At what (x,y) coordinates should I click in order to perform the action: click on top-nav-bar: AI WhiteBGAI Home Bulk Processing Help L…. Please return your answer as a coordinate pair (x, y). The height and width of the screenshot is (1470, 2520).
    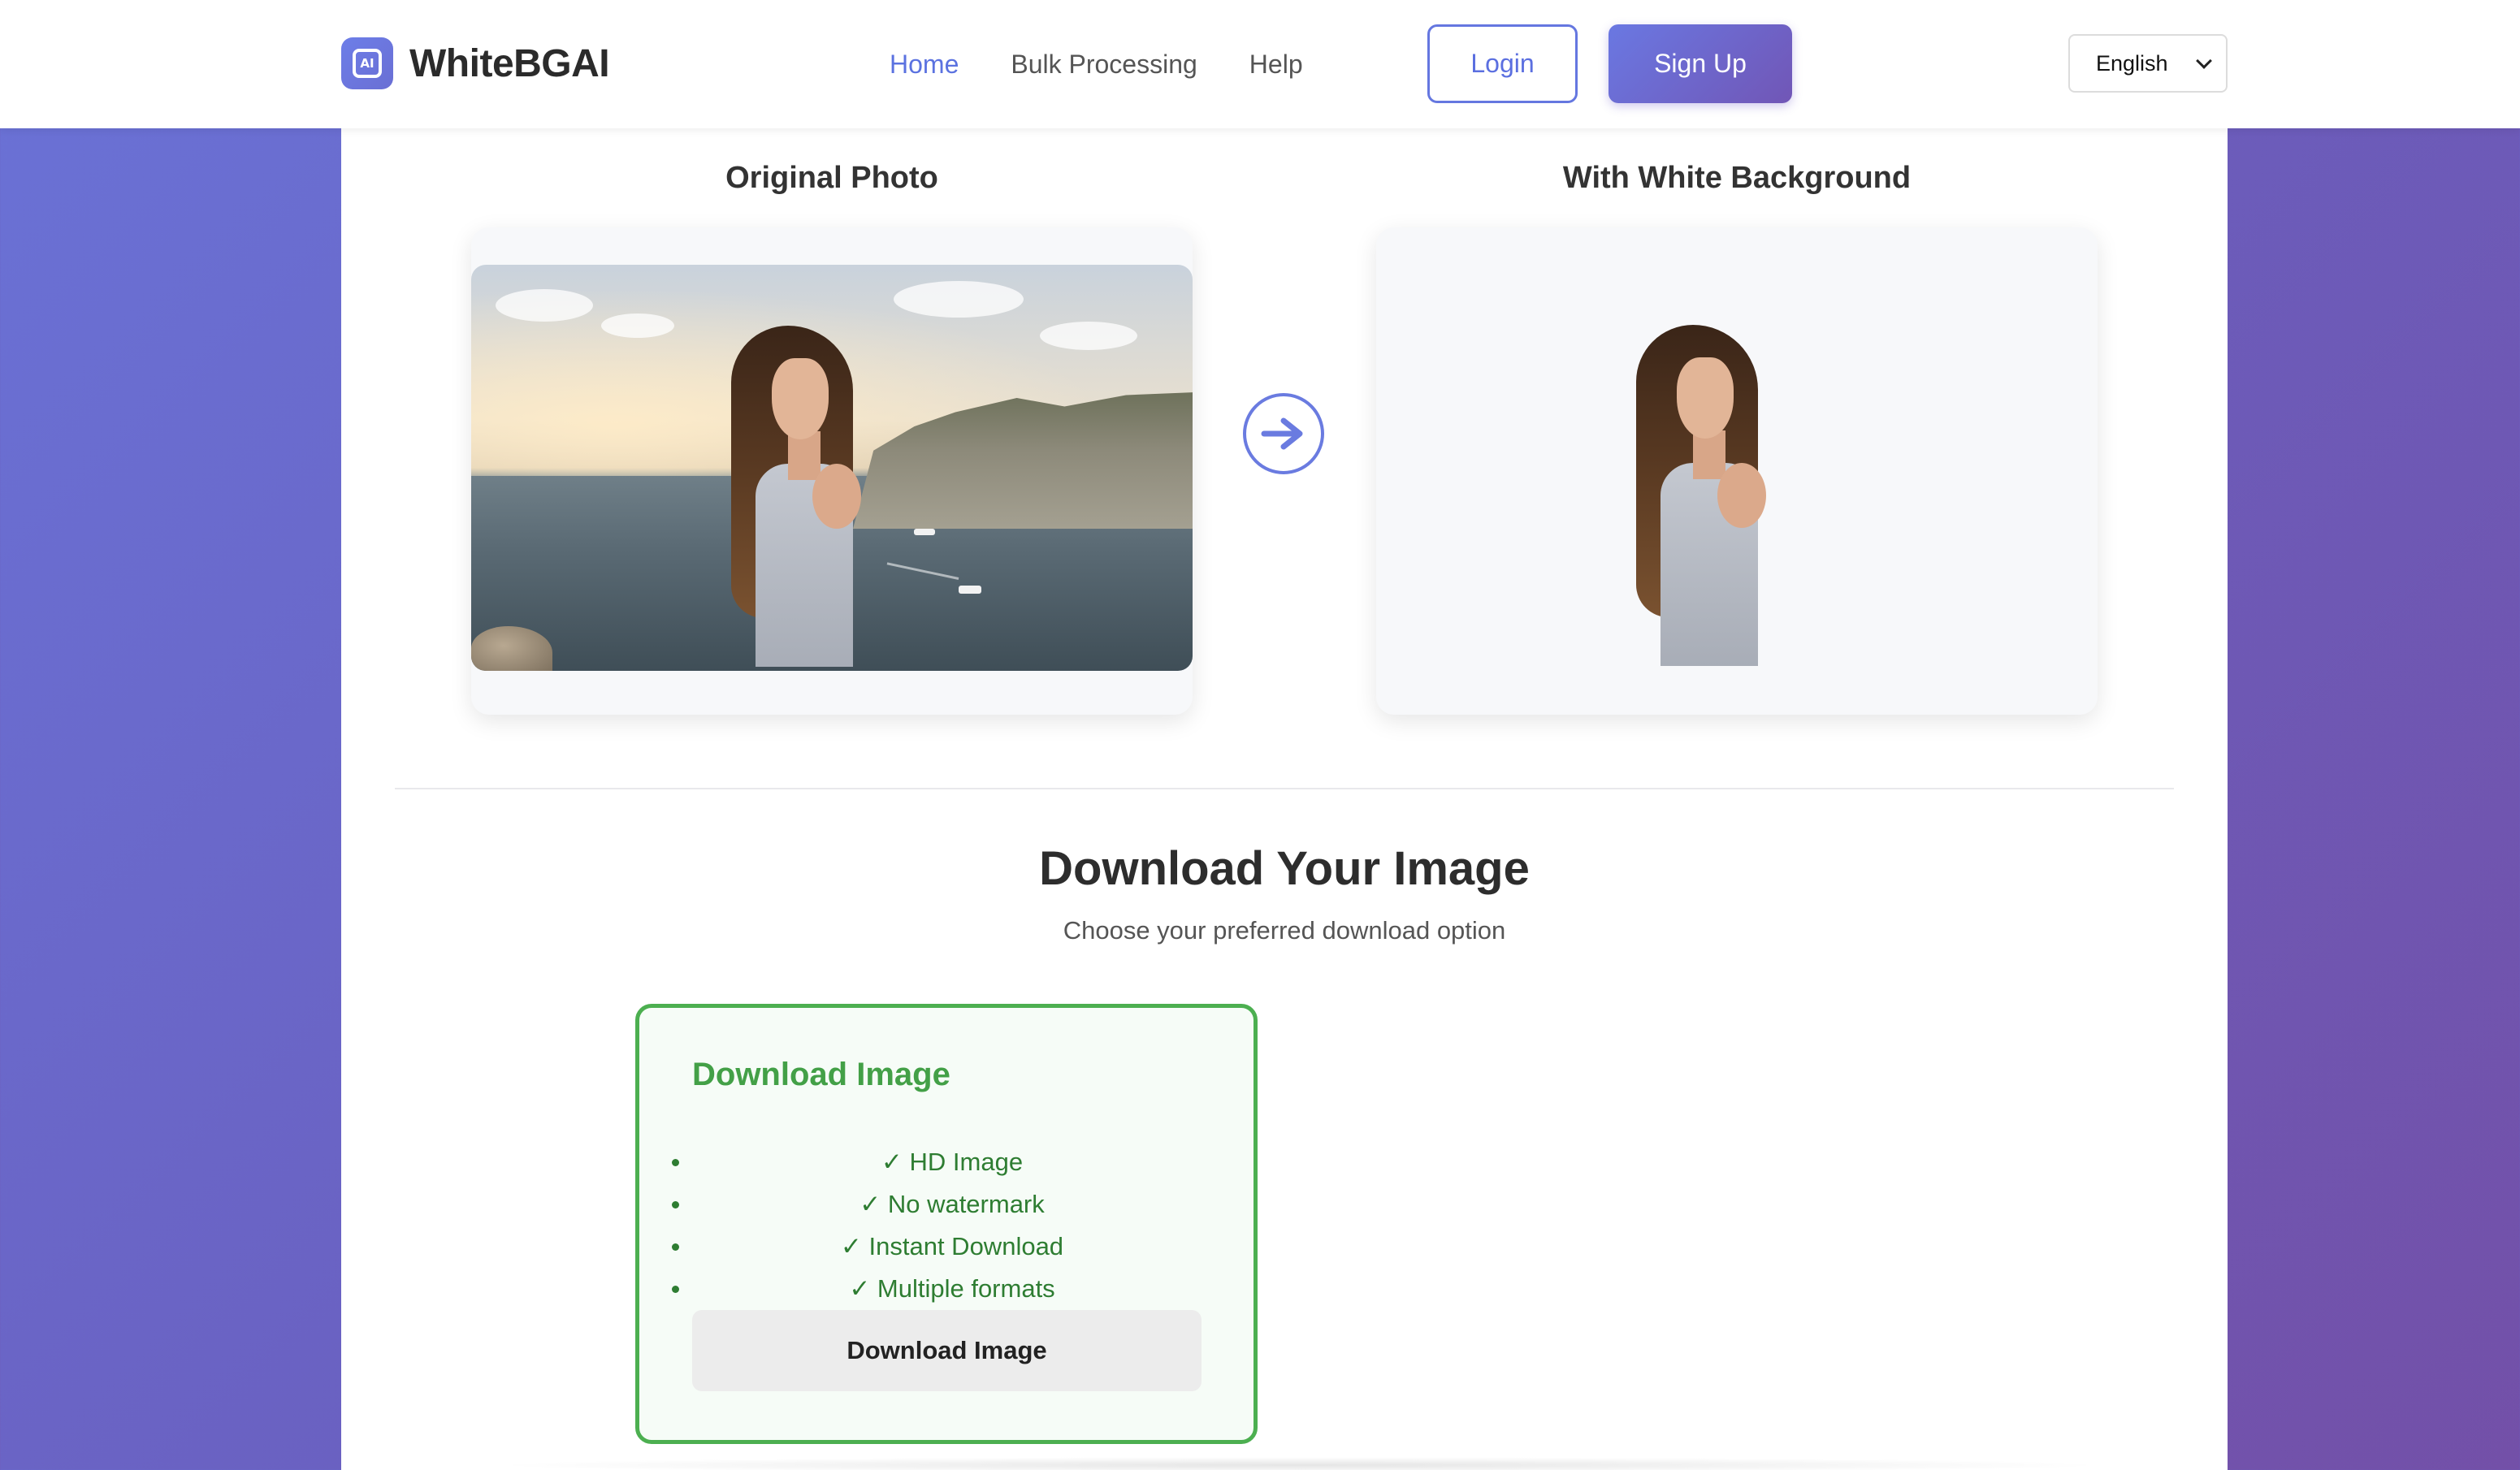
    Looking at the image, I should click on (1260, 64).